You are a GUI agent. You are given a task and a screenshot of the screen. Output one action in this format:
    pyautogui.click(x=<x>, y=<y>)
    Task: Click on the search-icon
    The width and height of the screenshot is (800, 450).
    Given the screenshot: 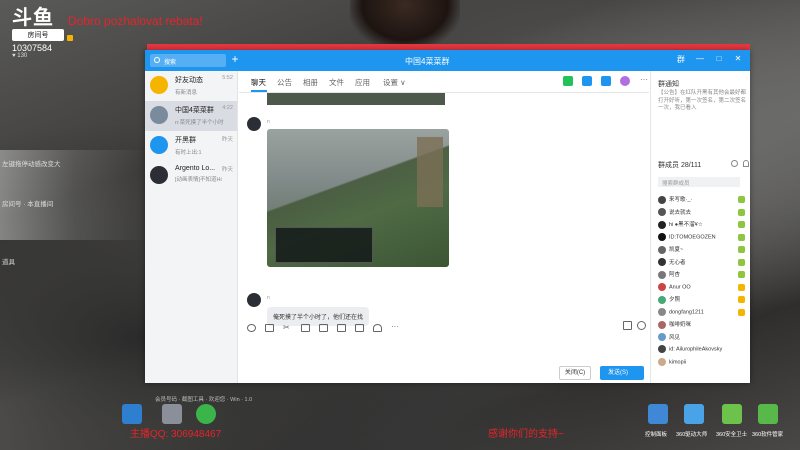 What is the action you would take?
    pyautogui.click(x=734, y=163)
    